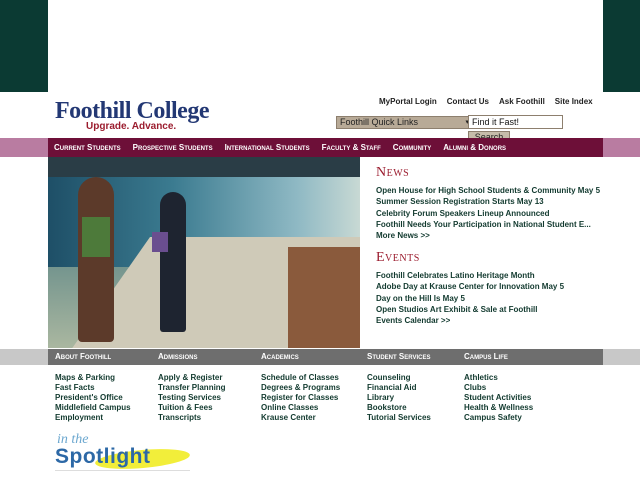 The width and height of the screenshot is (640, 480). Describe the element at coordinates (412, 147) in the screenshot. I see `nav-community: Community` at that location.